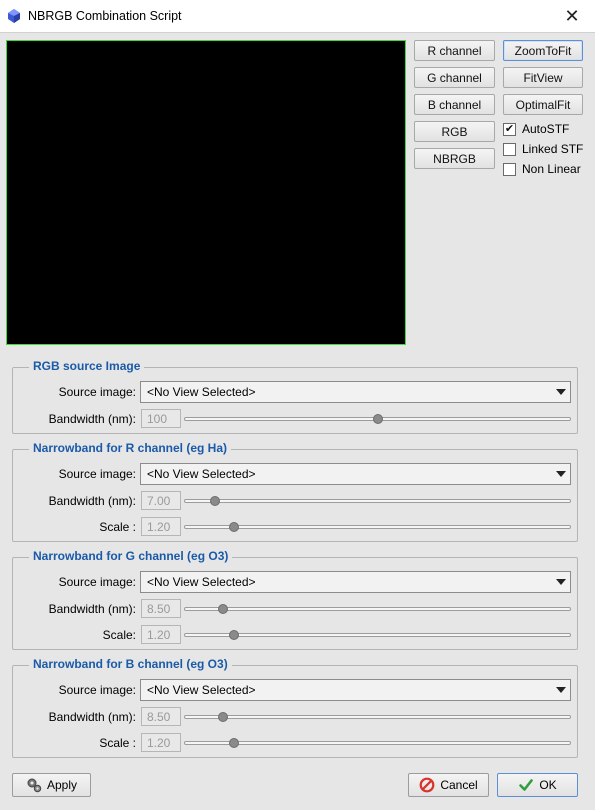  Describe the element at coordinates (454, 50) in the screenshot. I see `r-channel-button: R channel` at that location.